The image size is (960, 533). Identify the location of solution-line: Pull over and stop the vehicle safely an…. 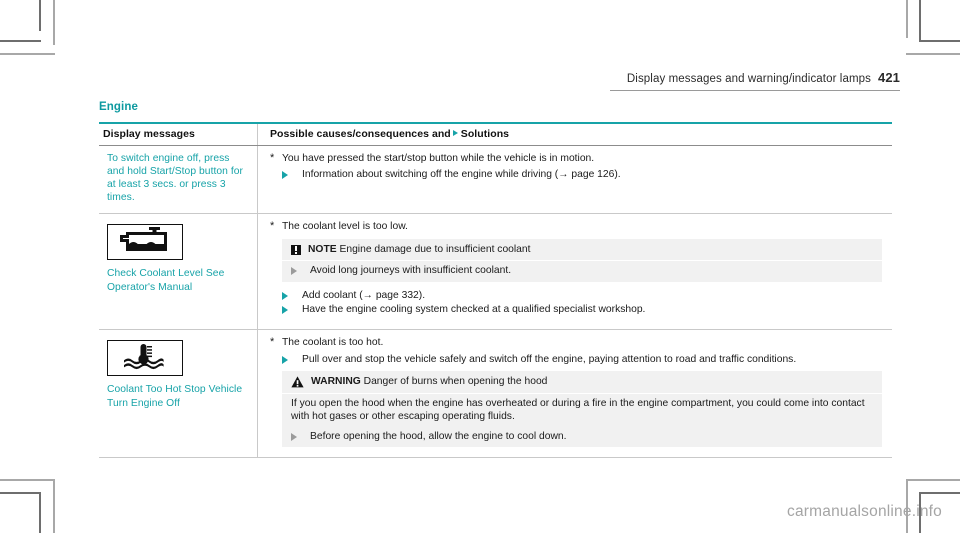
(579, 360).